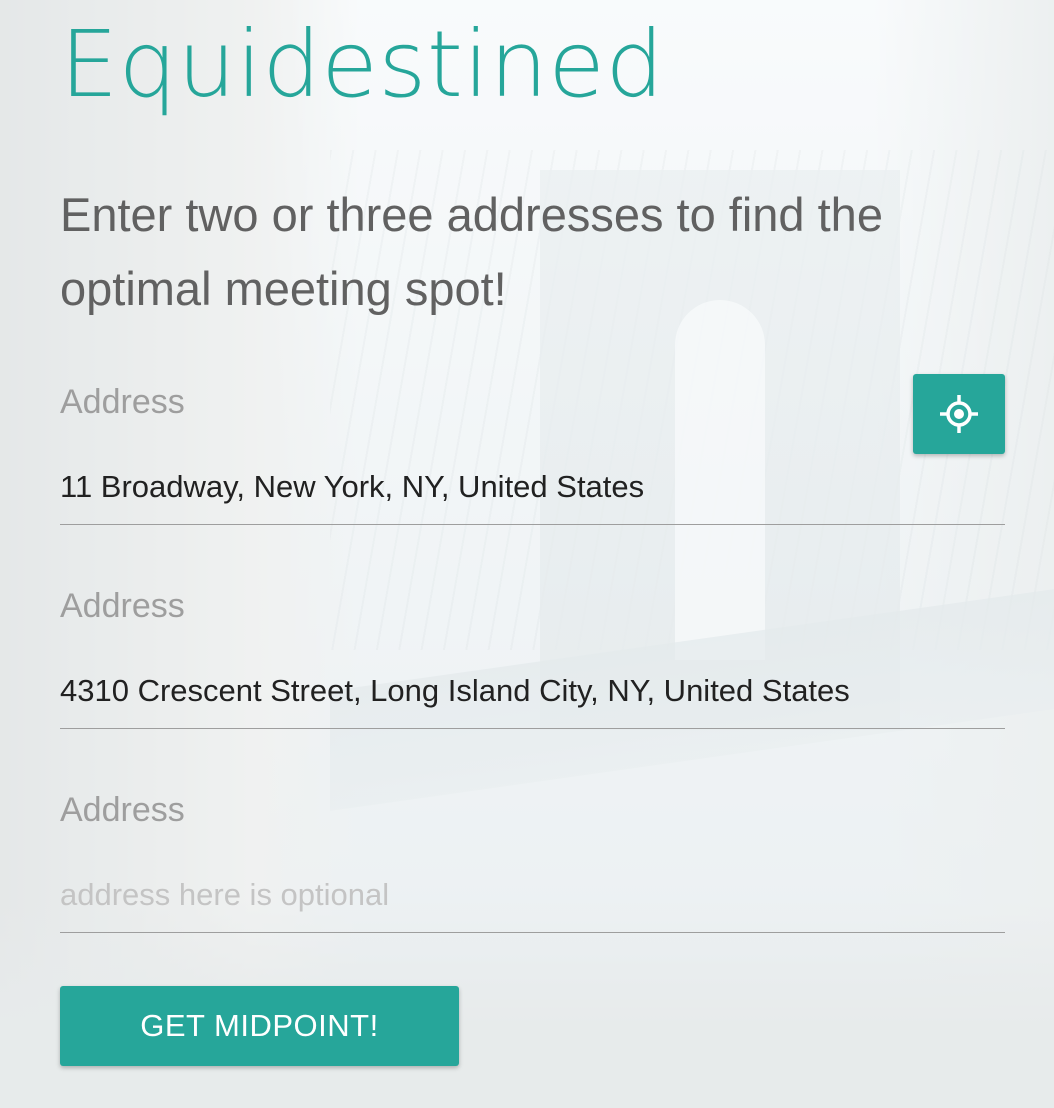 The width and height of the screenshot is (1054, 1108). What do you see at coordinates (122, 810) in the screenshot?
I see `address-label-3: Address` at bounding box center [122, 810].